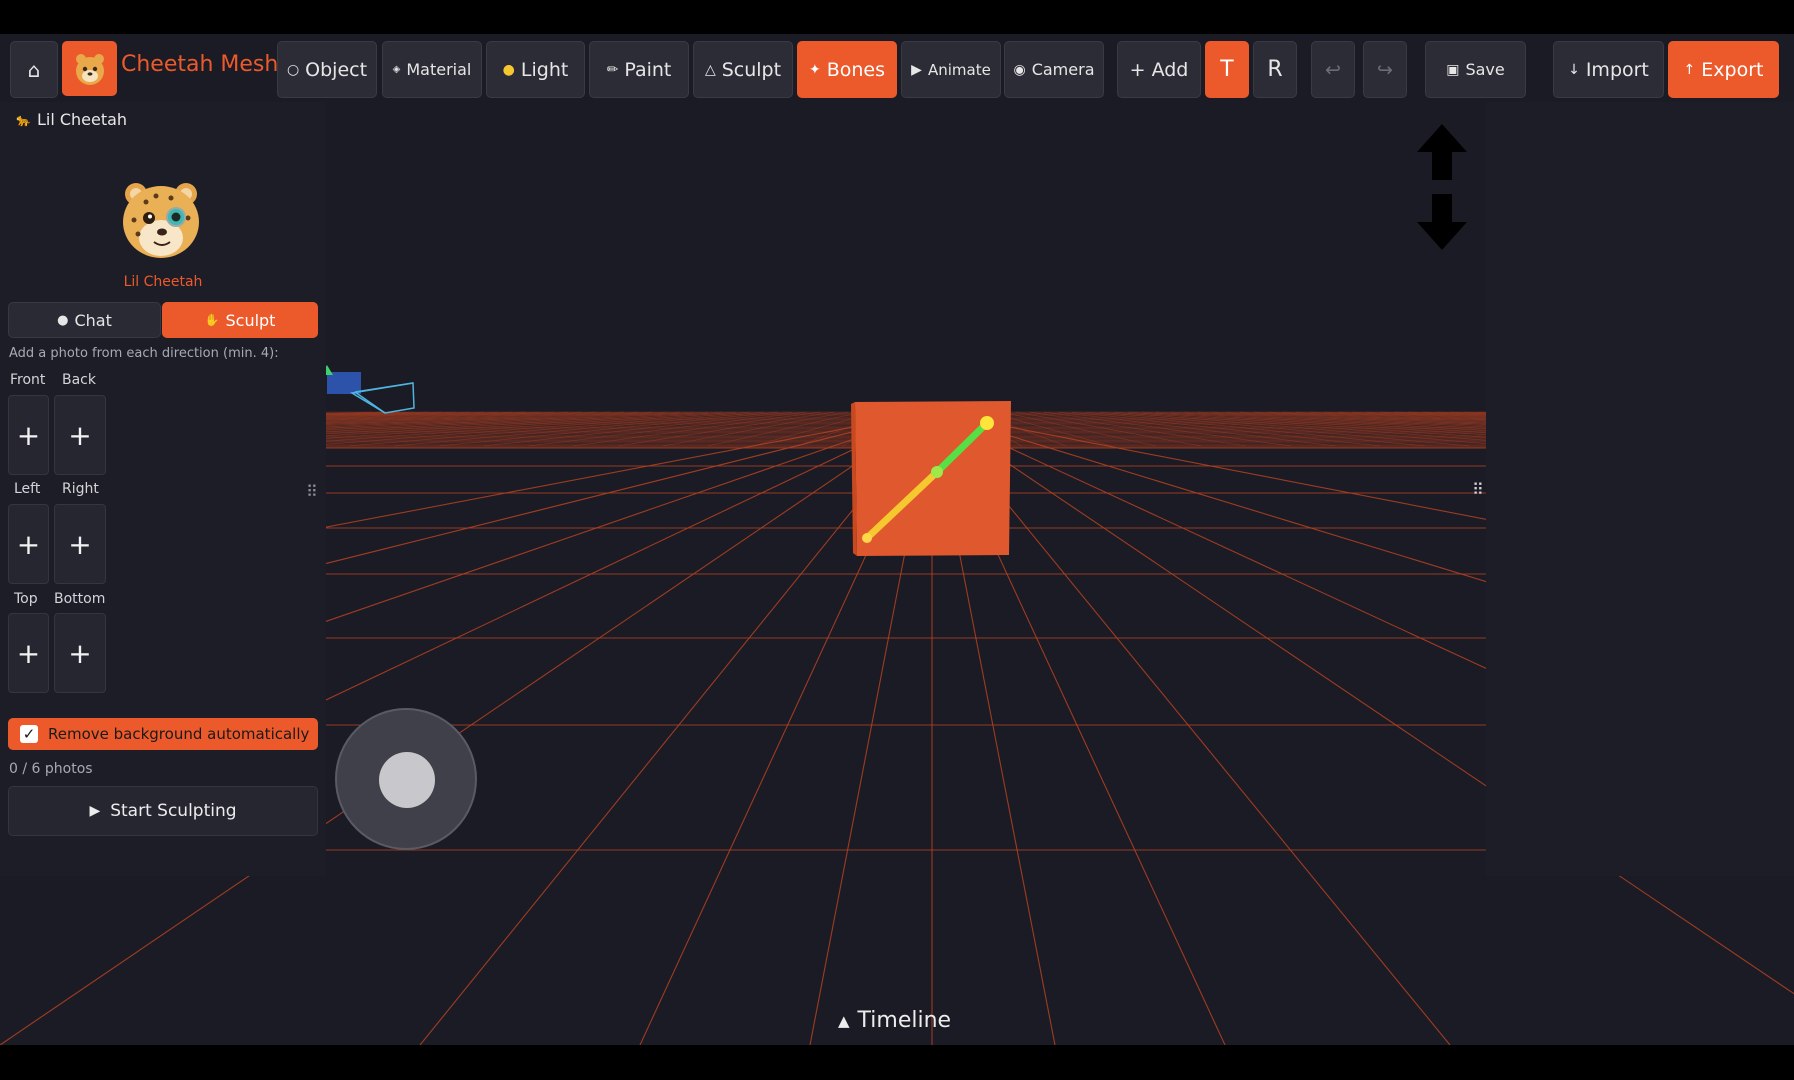 This screenshot has width=1794, height=1080. Describe the element at coordinates (72, 119) in the screenshot. I see `panel-header: 🐆 Lil Cheetah` at that location.